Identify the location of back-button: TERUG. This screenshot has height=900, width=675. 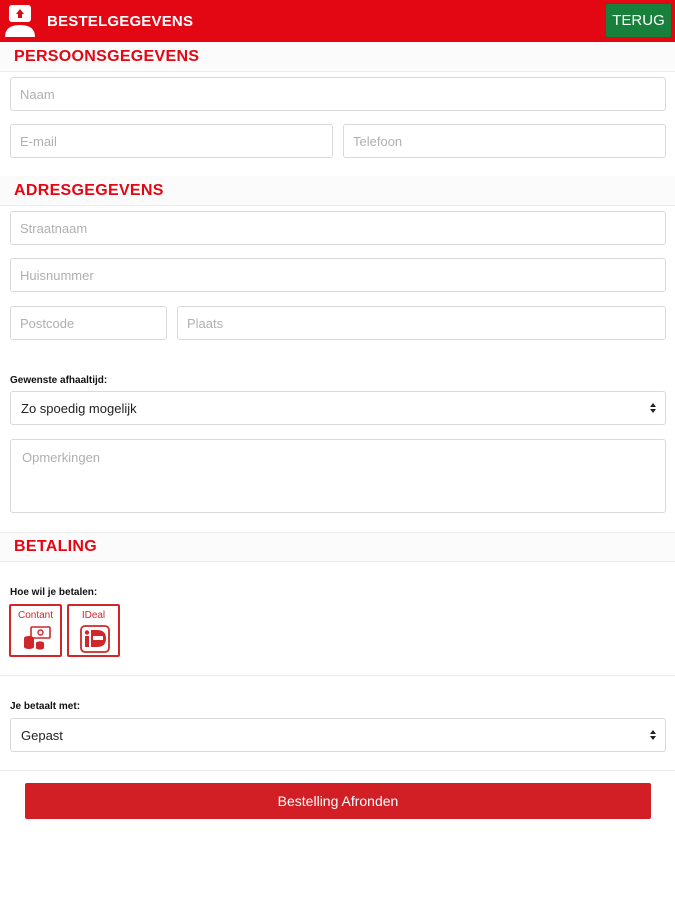
(638, 20).